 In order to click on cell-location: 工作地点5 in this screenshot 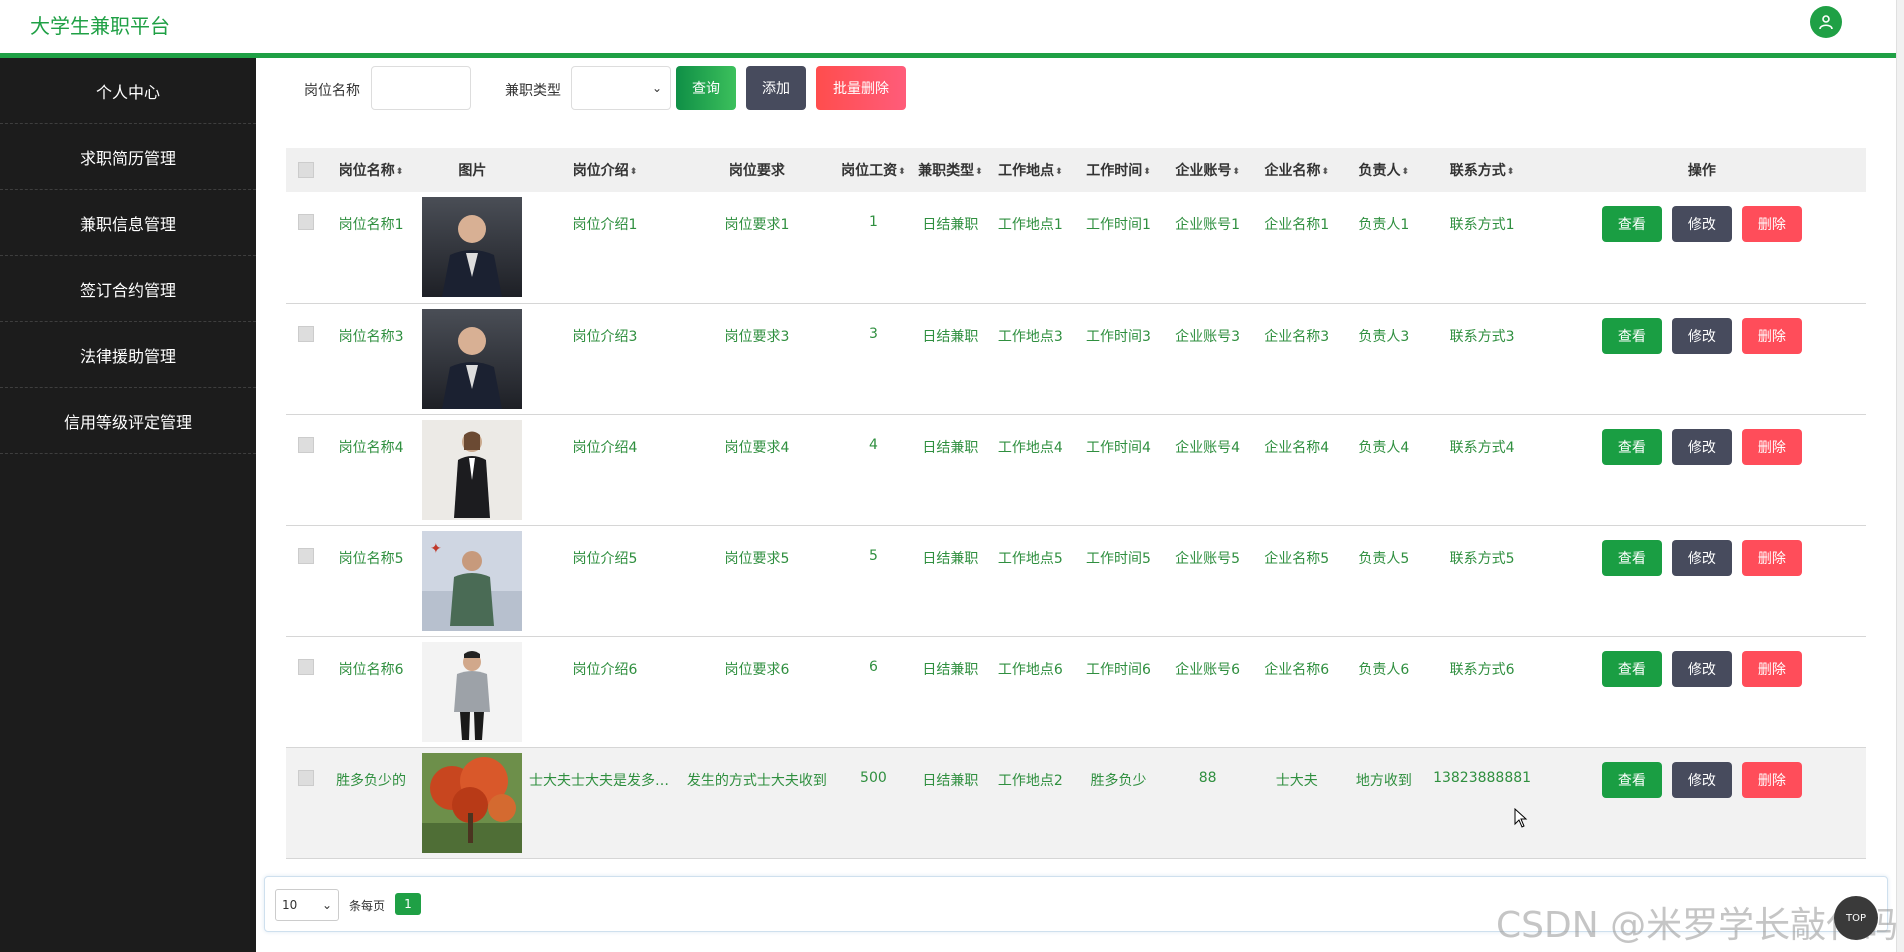, I will do `click(1030, 558)`.